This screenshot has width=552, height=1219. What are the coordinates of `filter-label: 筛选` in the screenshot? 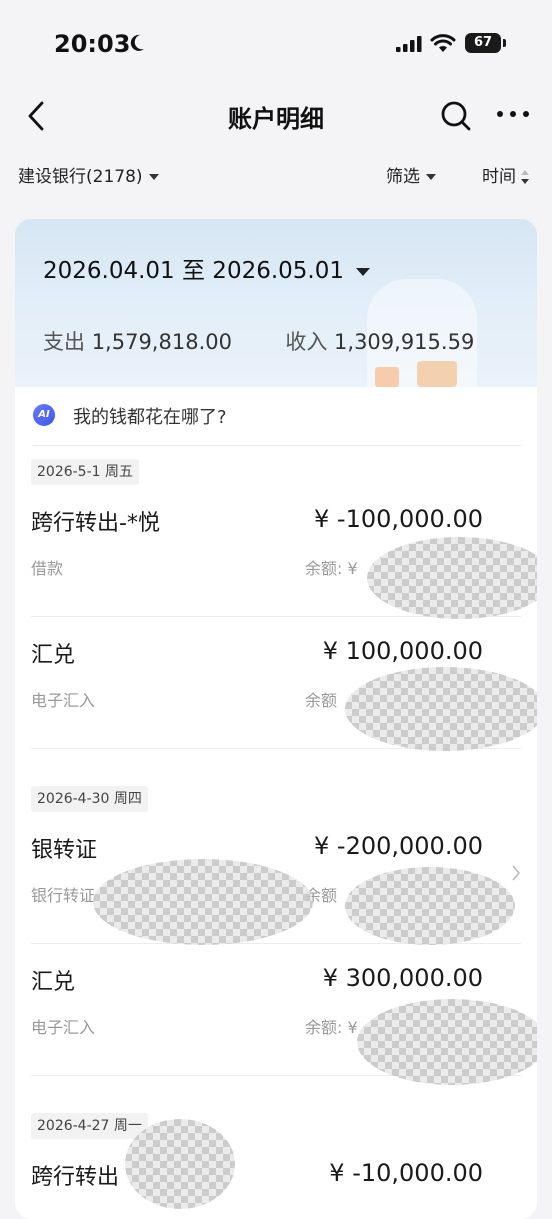 It's located at (403, 177).